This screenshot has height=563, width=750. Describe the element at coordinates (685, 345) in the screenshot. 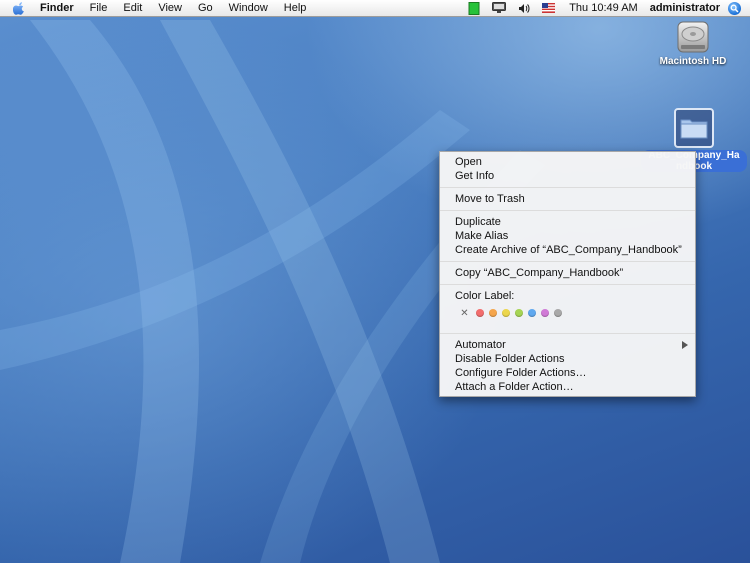

I see `submenu-arrow-icon` at that location.